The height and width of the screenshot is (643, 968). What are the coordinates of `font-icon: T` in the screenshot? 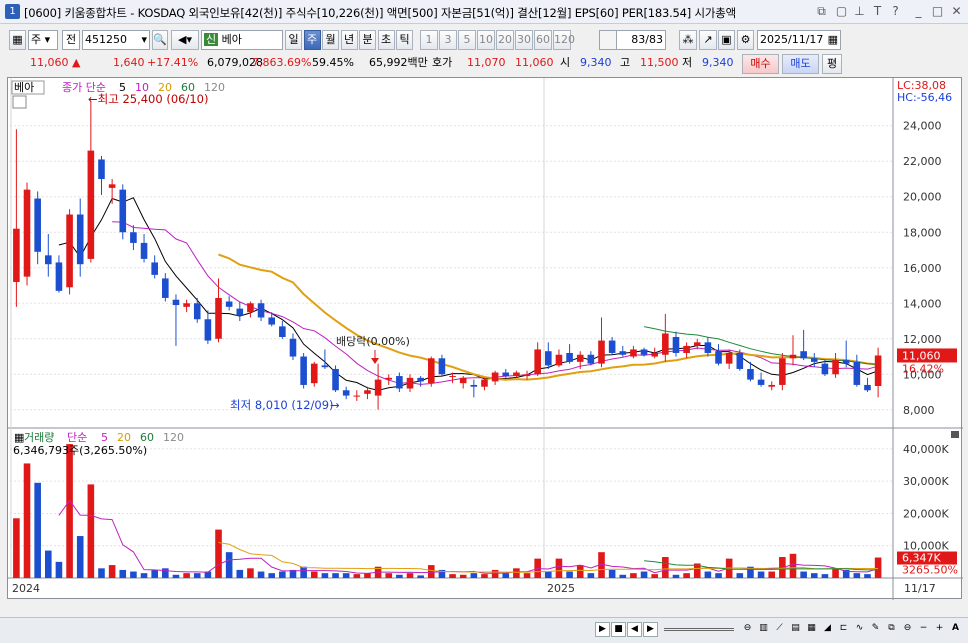 It's located at (877, 11).